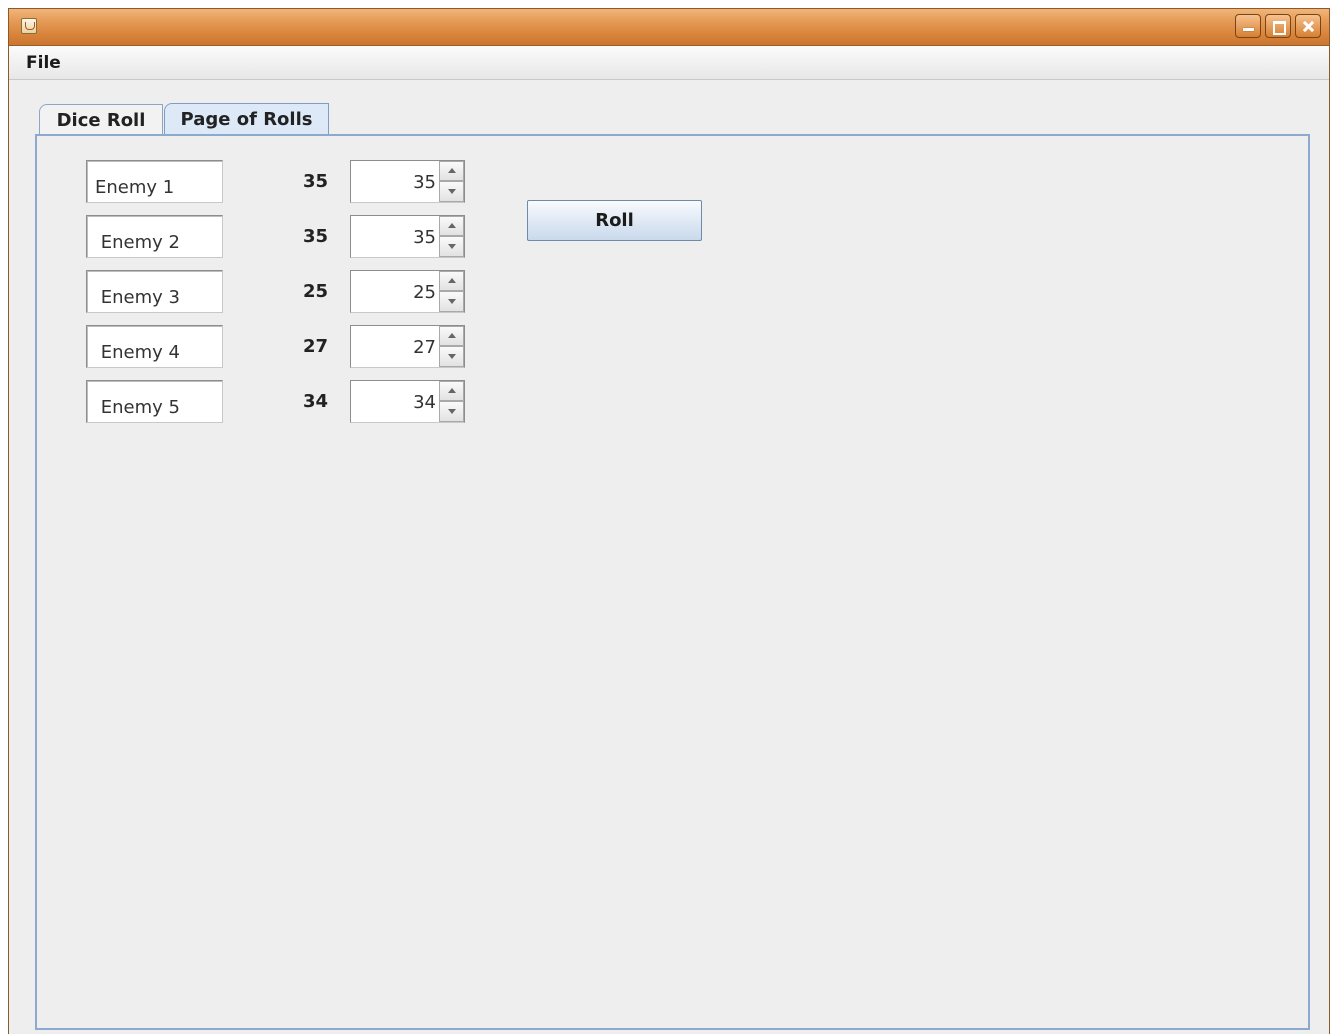  I want to click on spinner-value-1: 35, so click(394, 181).